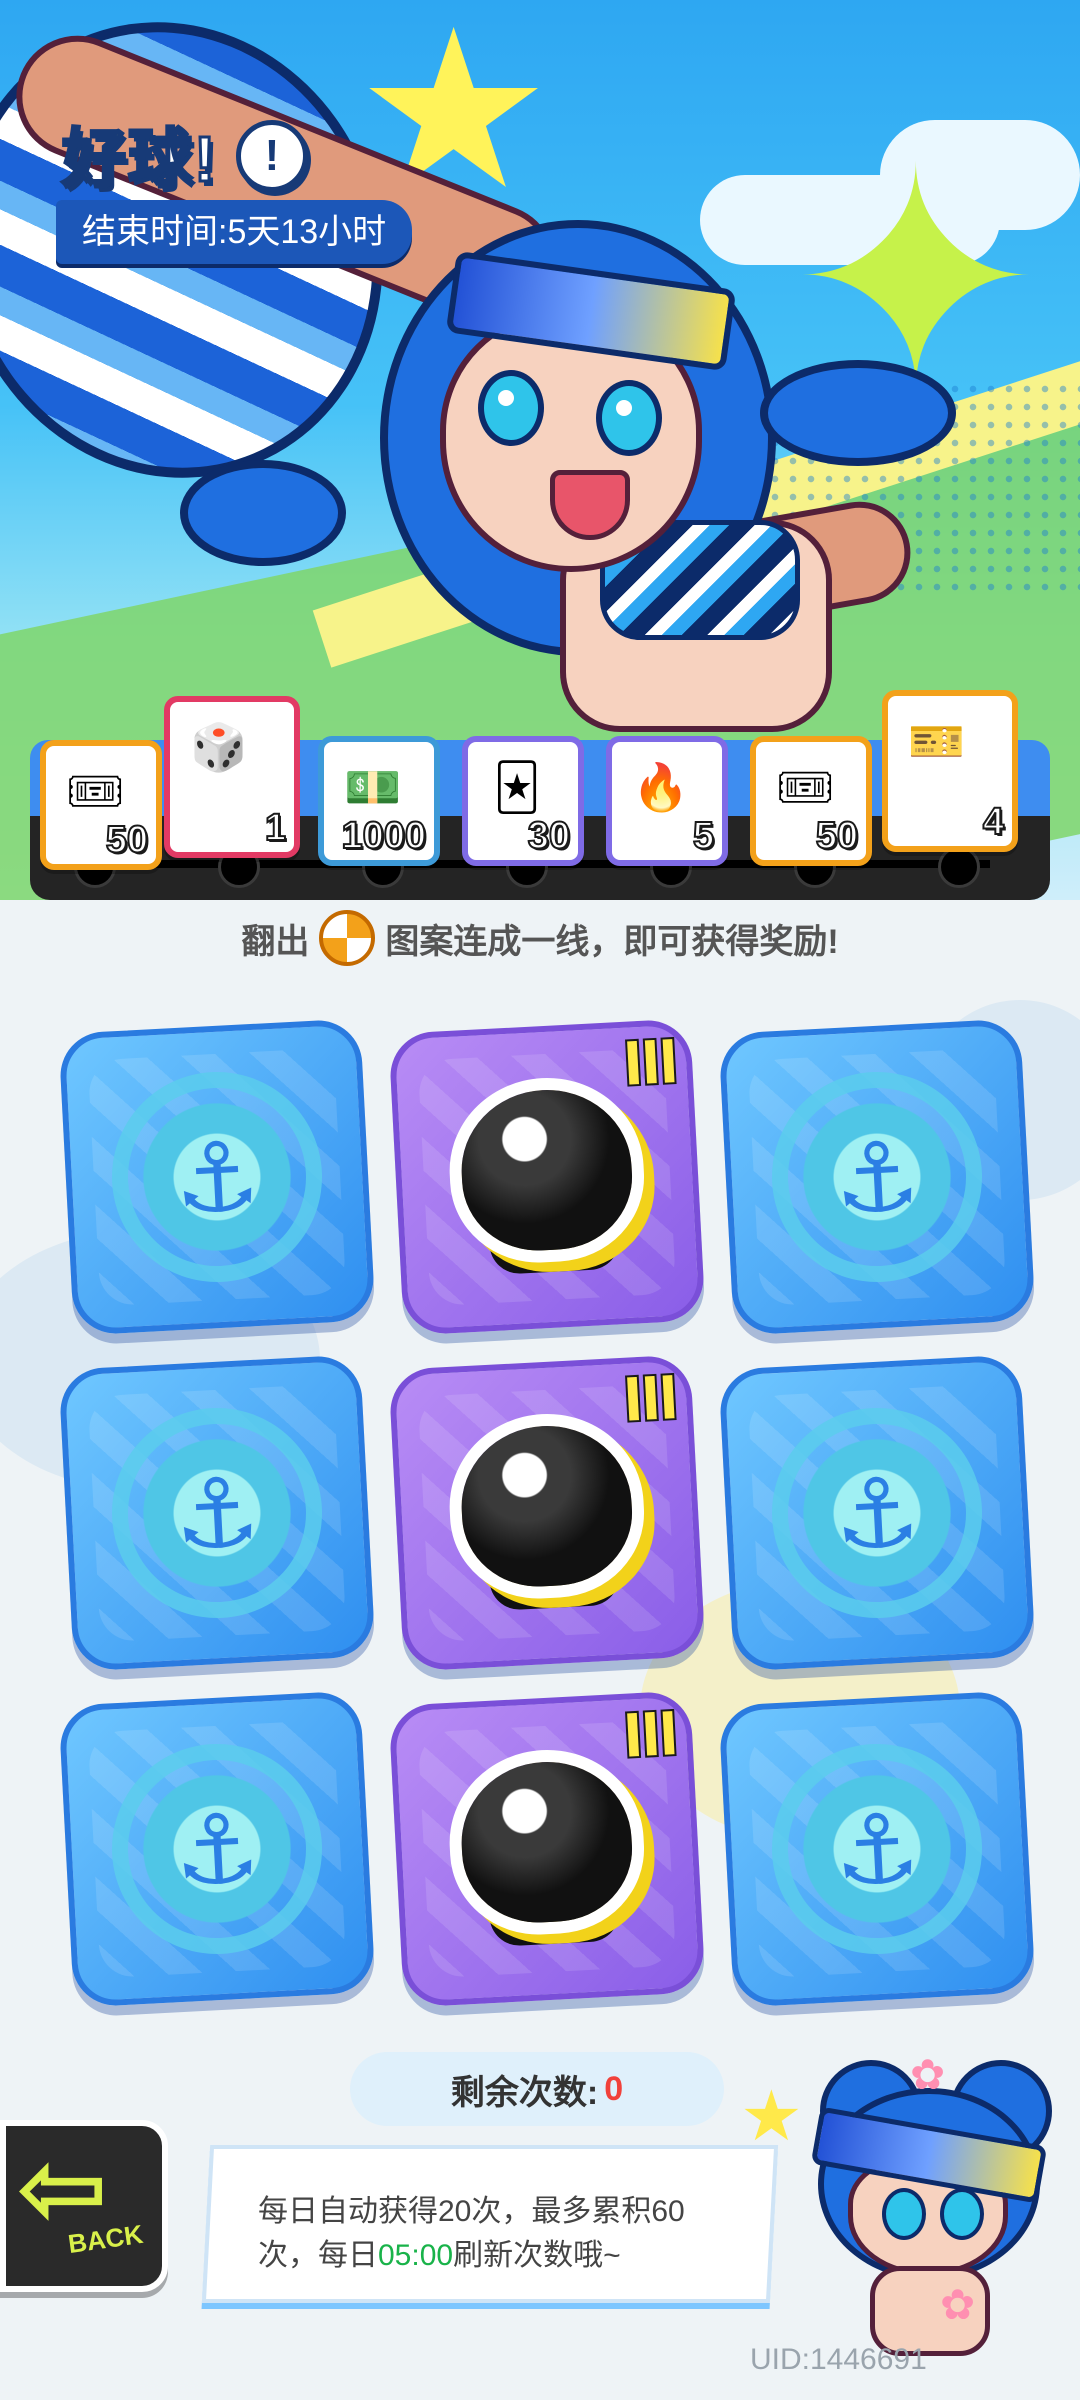 The height and width of the screenshot is (2400, 1080). What do you see at coordinates (517, 787) in the screenshot?
I see `cards-icon: 🃏` at bounding box center [517, 787].